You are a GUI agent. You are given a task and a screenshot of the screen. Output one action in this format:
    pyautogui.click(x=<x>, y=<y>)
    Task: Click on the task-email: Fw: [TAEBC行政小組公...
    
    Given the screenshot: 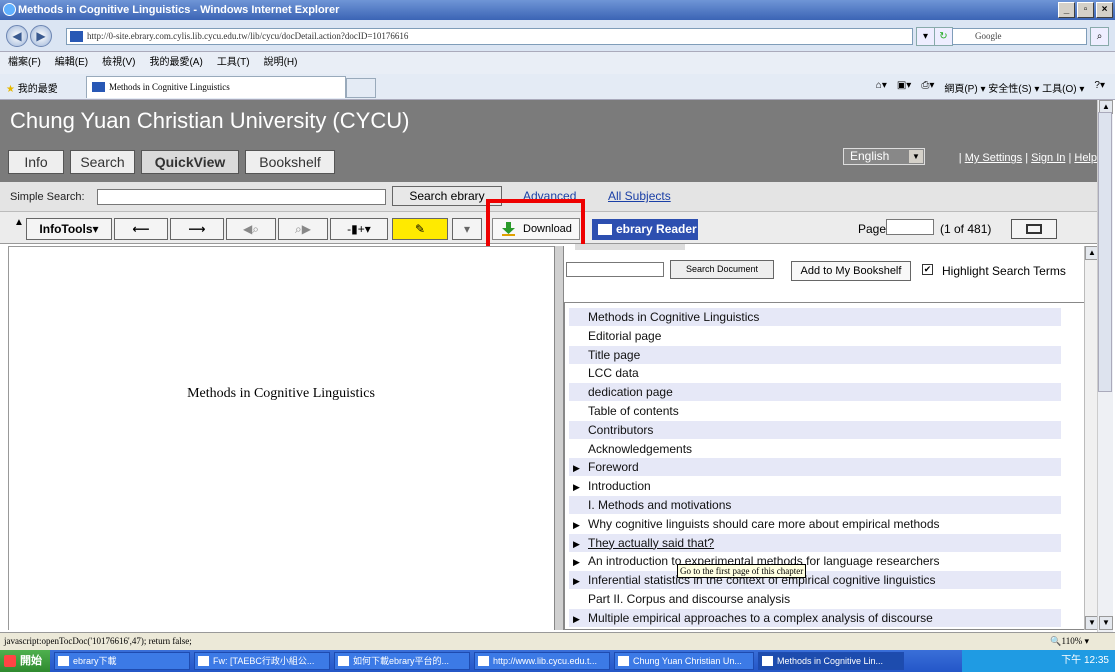 What is the action you would take?
    pyautogui.click(x=262, y=661)
    